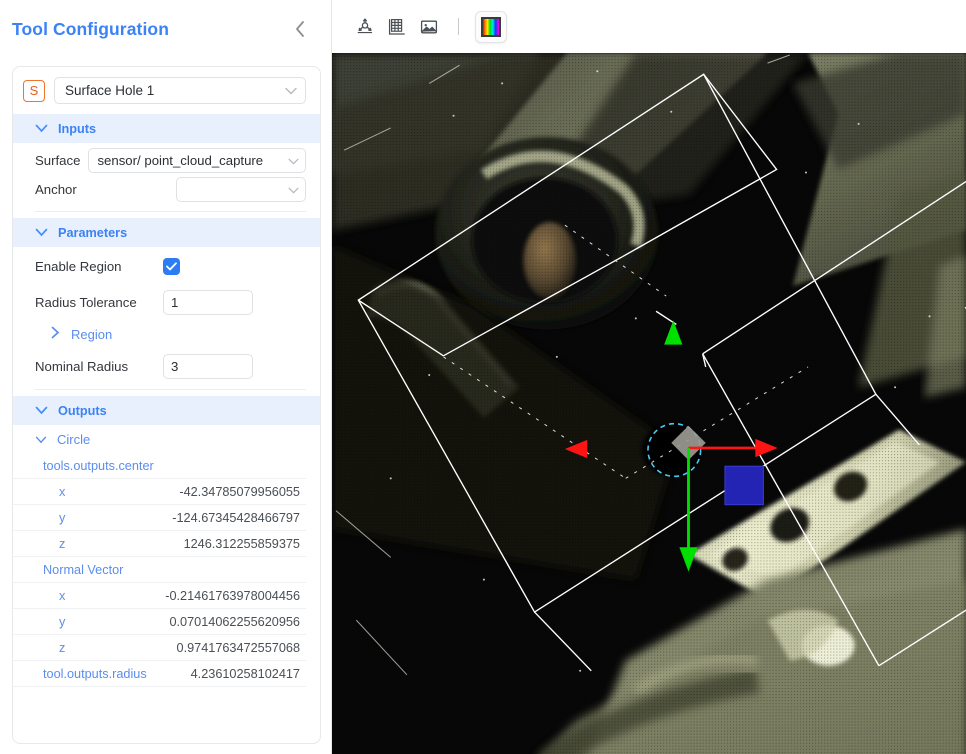 Image resolution: width=966 pixels, height=754 pixels. I want to click on radius-label: tool.outputs.radius, so click(95, 673).